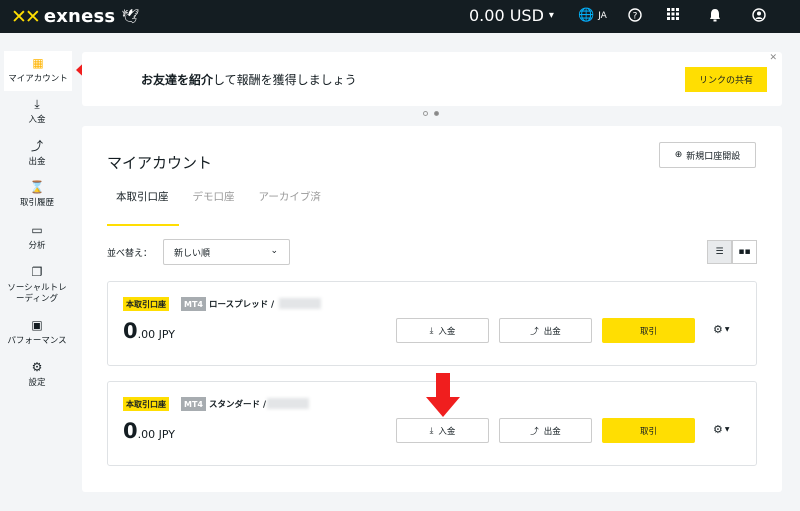 The width and height of the screenshot is (800, 511). I want to click on sidebar-item-social-trading: ❐ ソーシャルトレーディング, so click(37, 285).